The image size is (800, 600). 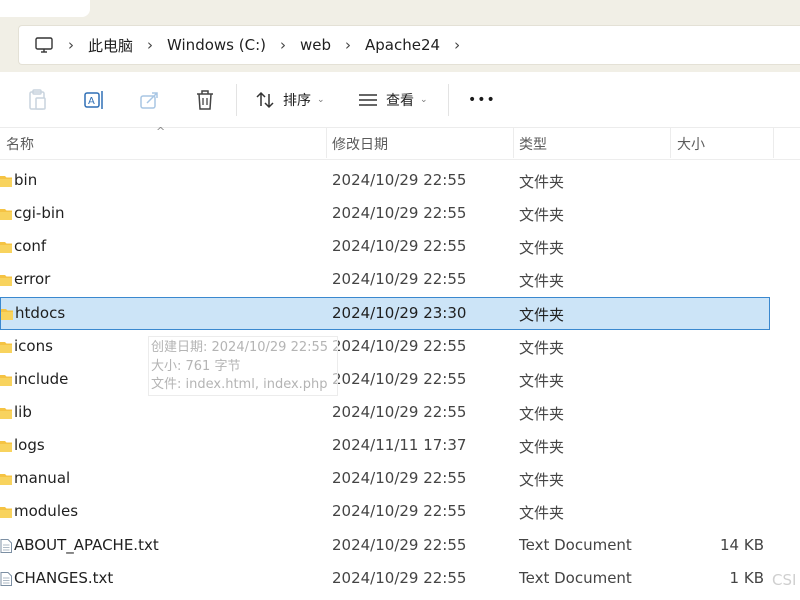 I want to click on this-pc-icon, so click(x=44, y=45).